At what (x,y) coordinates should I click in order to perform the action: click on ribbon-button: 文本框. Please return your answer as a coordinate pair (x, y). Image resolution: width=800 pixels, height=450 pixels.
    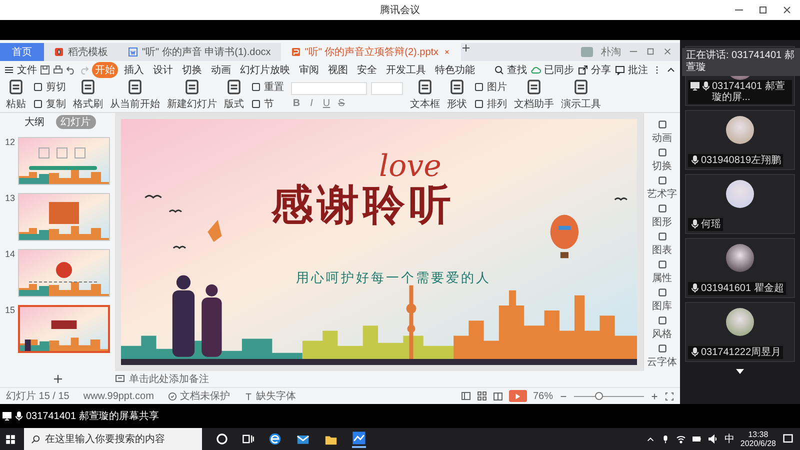
    Looking at the image, I should click on (425, 95).